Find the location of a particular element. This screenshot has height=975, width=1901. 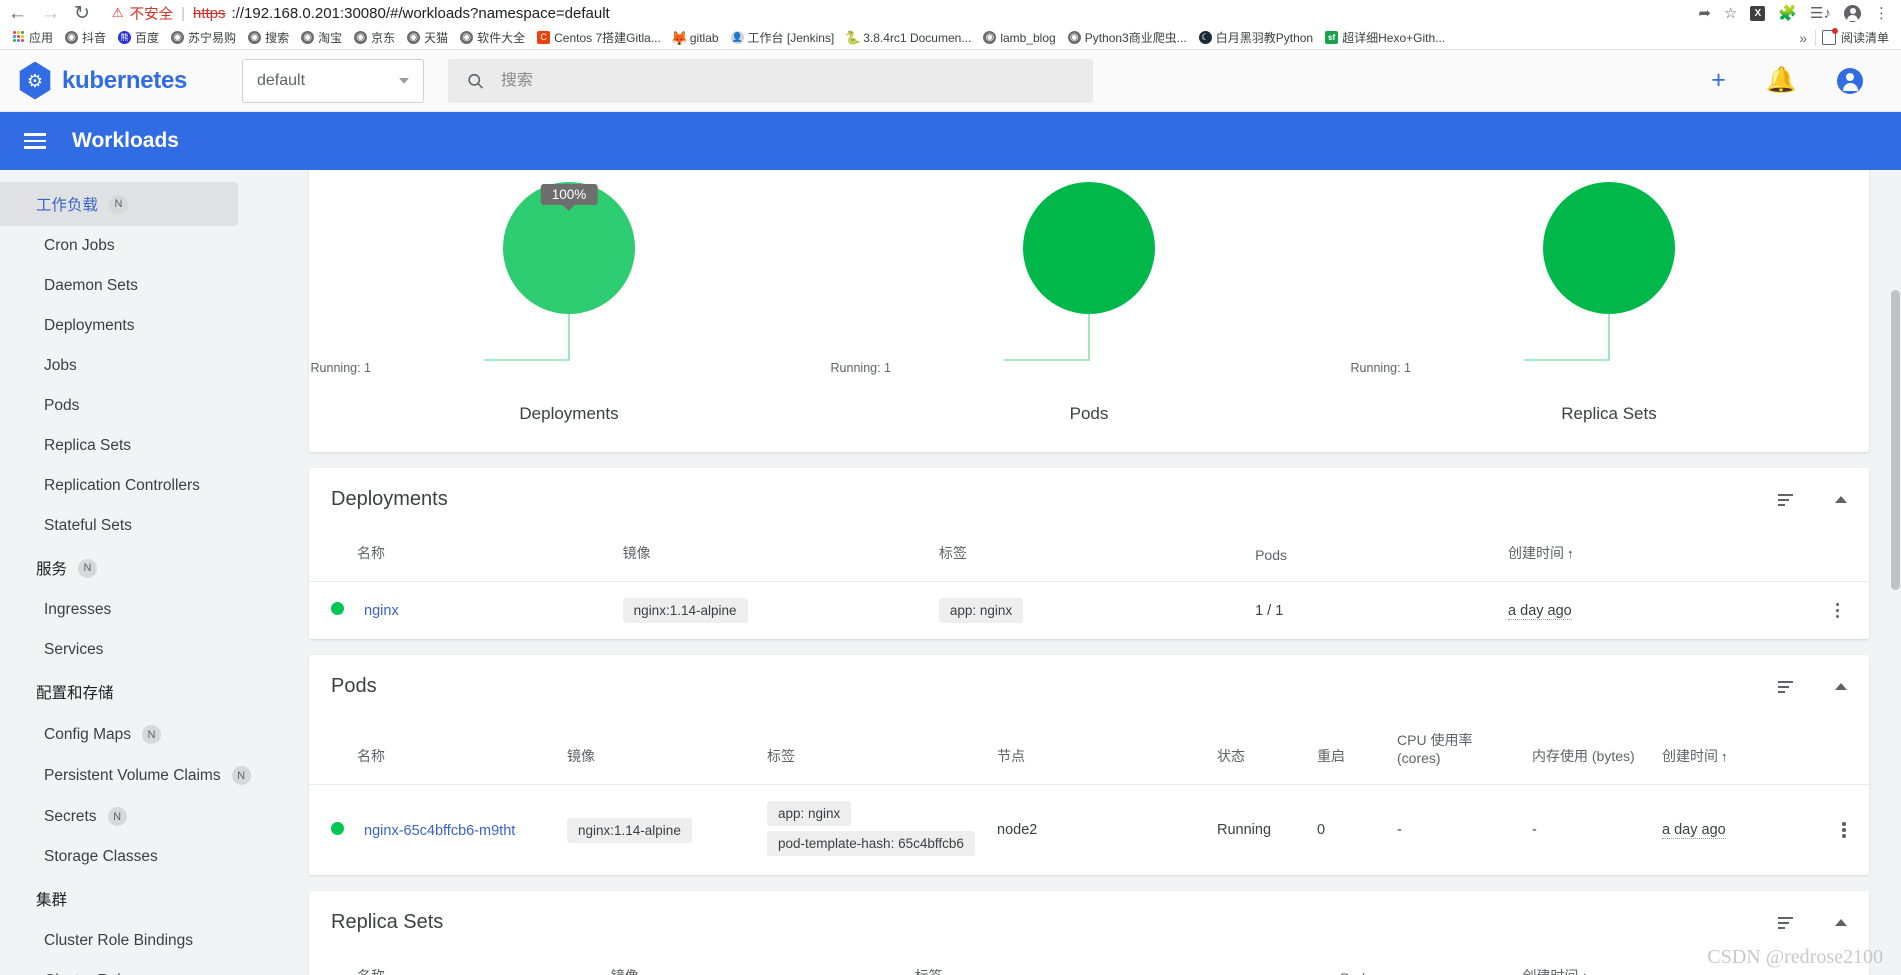

media-icon: ☰♪ is located at coordinates (1820, 13).